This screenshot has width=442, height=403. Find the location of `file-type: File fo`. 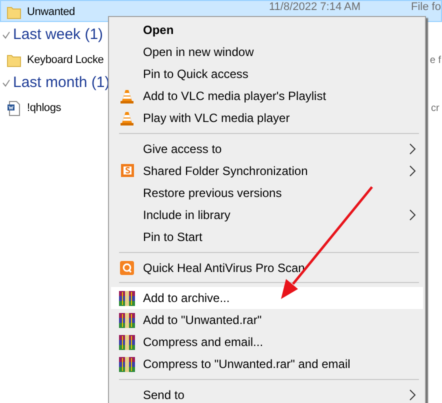

file-type: File fo is located at coordinates (426, 7).